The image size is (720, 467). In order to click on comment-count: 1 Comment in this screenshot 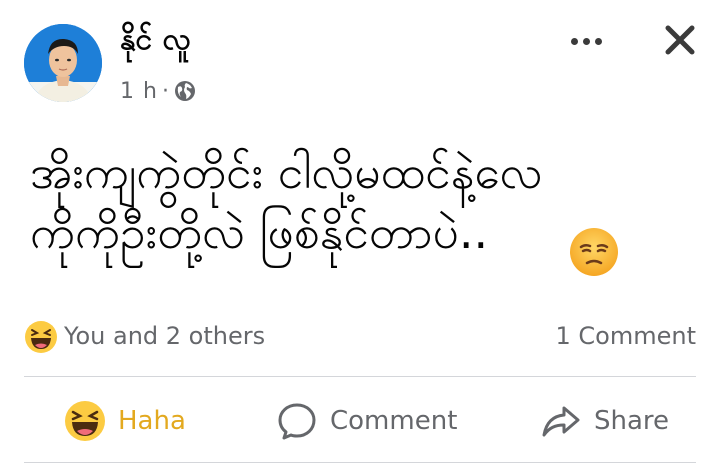, I will do `click(626, 336)`.